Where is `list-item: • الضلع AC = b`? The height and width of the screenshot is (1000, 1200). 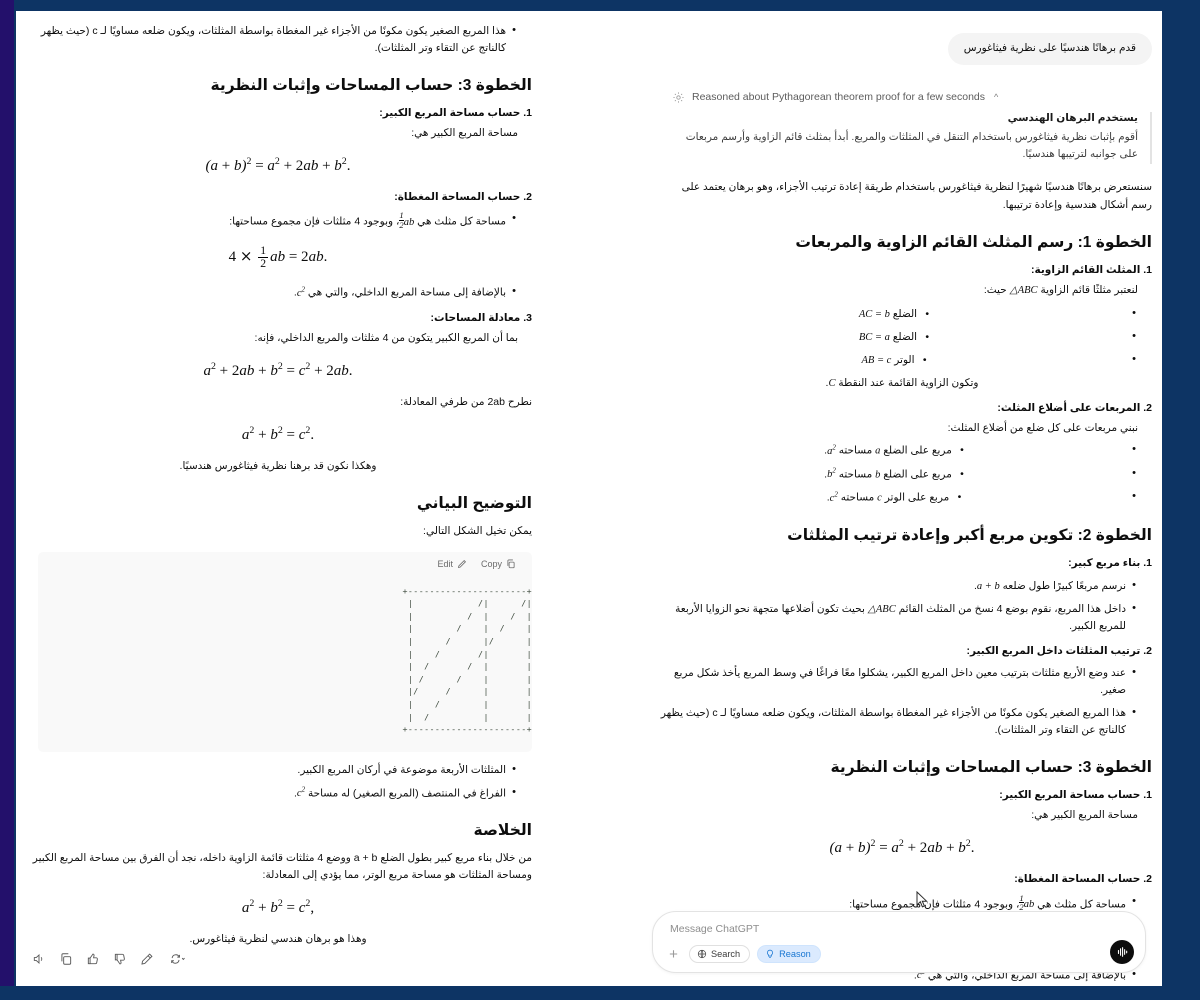 list-item: • الضلع AC = b is located at coordinates (894, 314).